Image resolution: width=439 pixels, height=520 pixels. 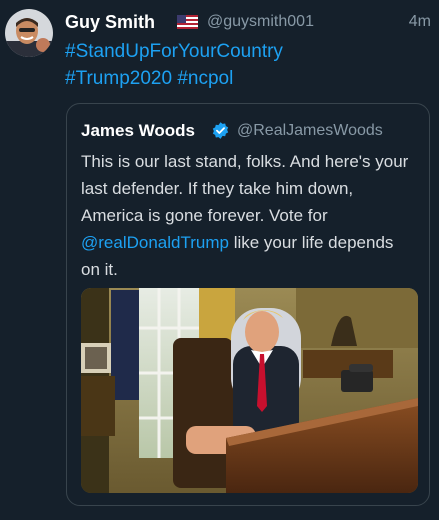 I want to click on mention-link: @realDonaldTrump, so click(x=155, y=242).